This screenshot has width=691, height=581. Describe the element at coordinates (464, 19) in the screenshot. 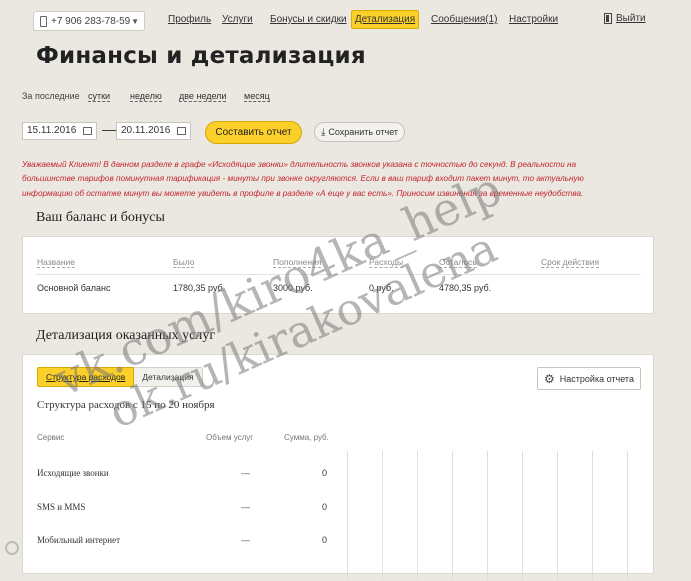

I see `nav-messages: Сообщения(1)` at that location.